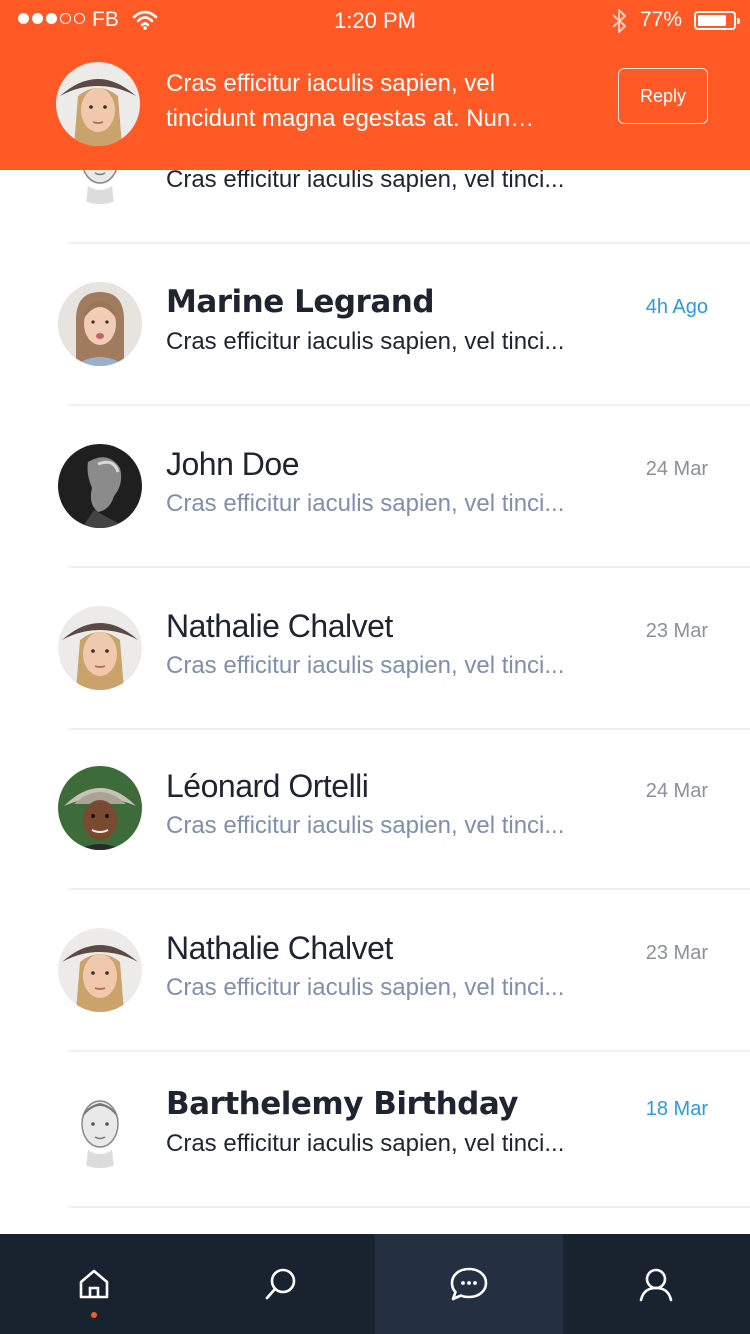 This screenshot has width=750, height=1334. Describe the element at coordinates (661, 19) in the screenshot. I see `battery-percentage: 77%` at that location.